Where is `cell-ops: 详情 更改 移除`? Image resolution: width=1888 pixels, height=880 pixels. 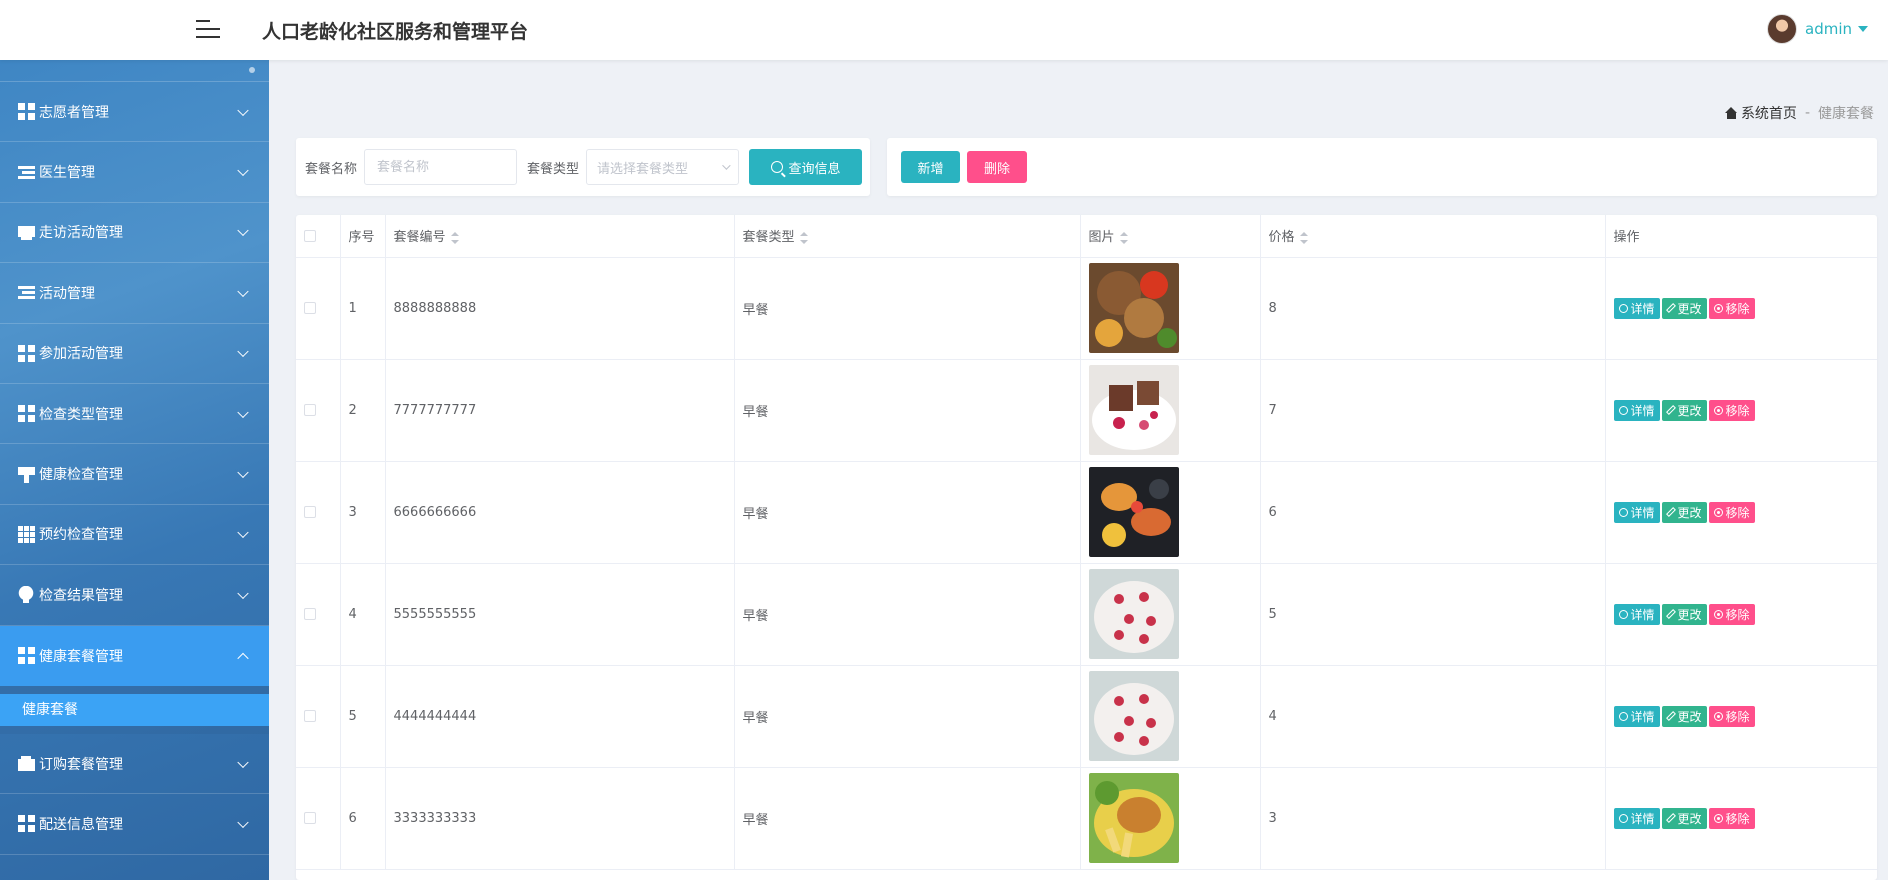 cell-ops: 详情 更改 移除 is located at coordinates (1741, 818).